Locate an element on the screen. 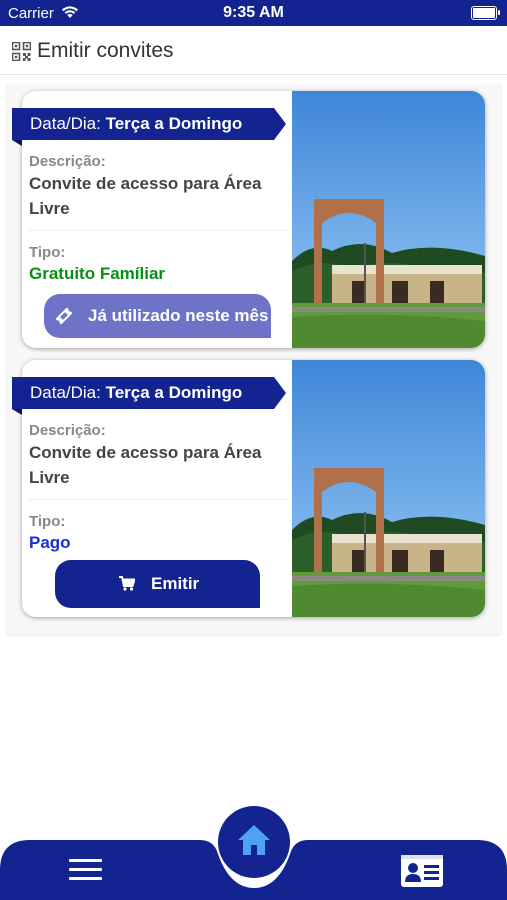  type-value: Pago is located at coordinates (50, 542).